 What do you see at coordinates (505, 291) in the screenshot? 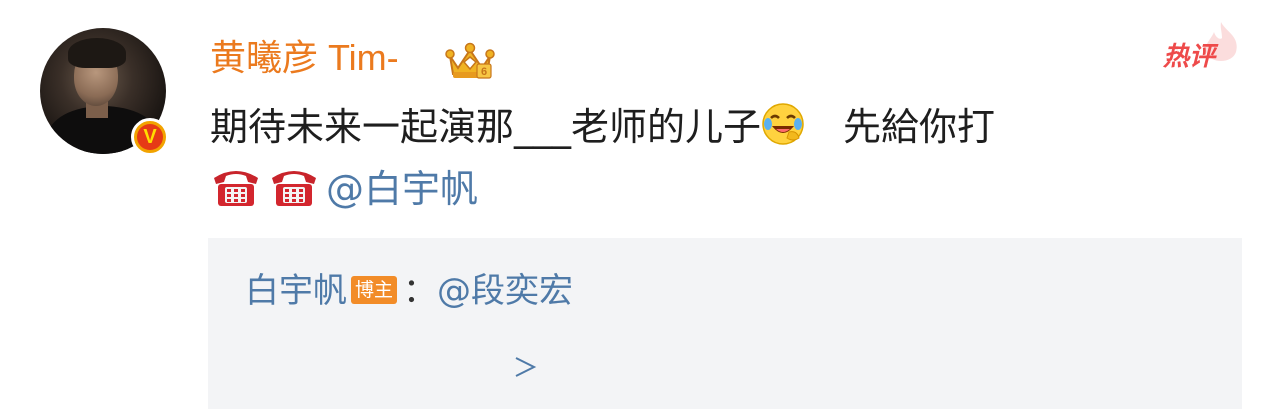
I see `quoted-mention-link: @段奕宏` at bounding box center [505, 291].